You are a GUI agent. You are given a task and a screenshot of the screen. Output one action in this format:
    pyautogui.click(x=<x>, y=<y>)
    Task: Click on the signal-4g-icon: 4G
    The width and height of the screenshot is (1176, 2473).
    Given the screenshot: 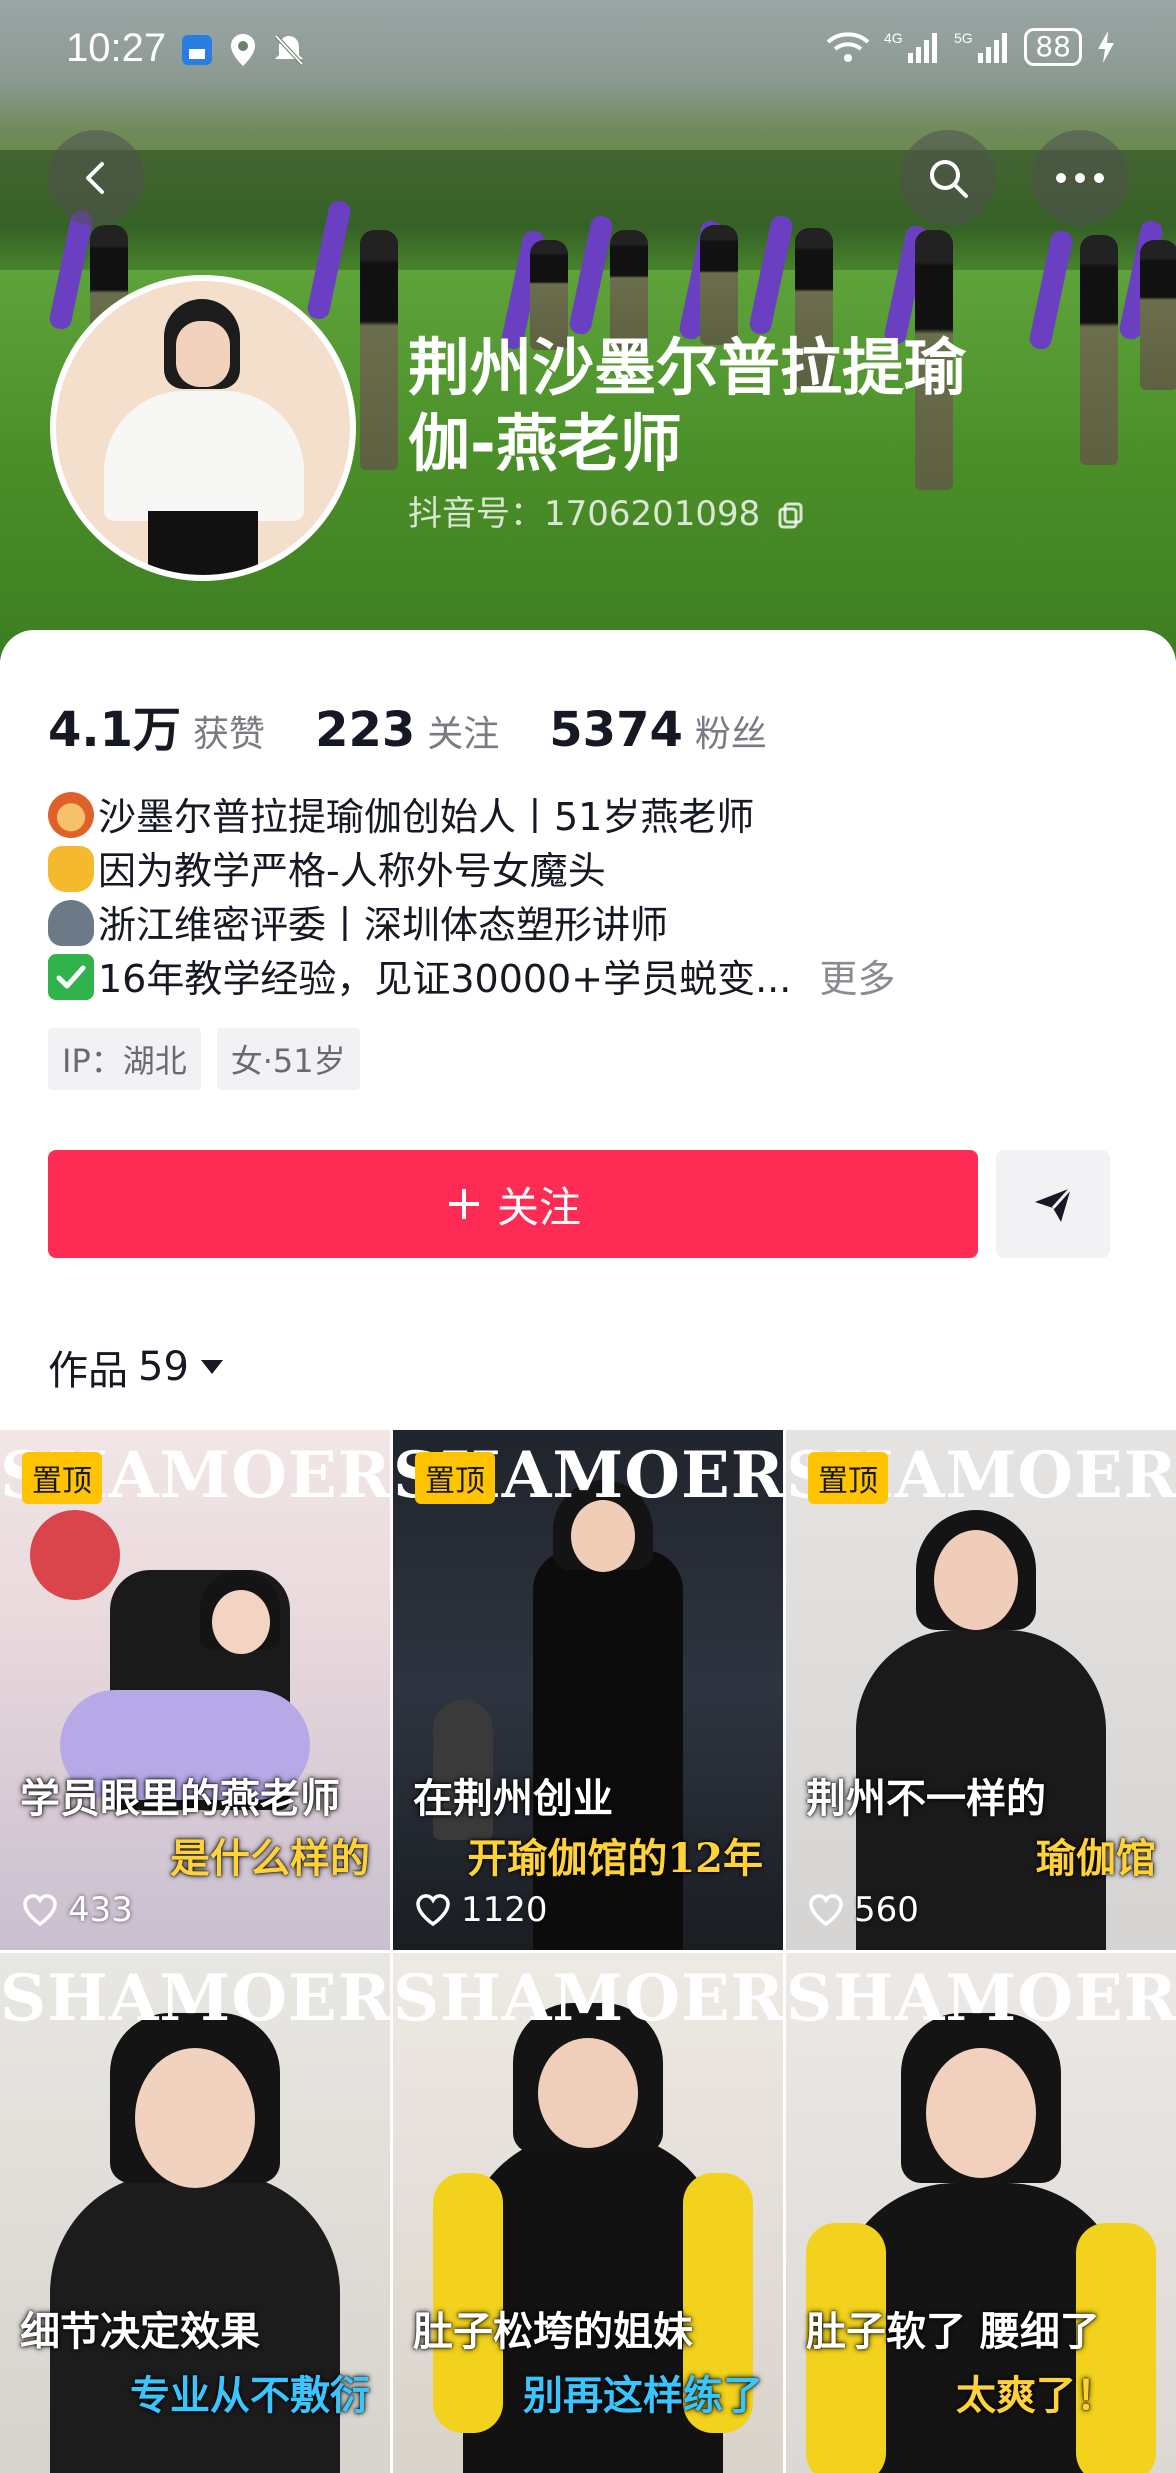 What is the action you would take?
    pyautogui.click(x=911, y=46)
    